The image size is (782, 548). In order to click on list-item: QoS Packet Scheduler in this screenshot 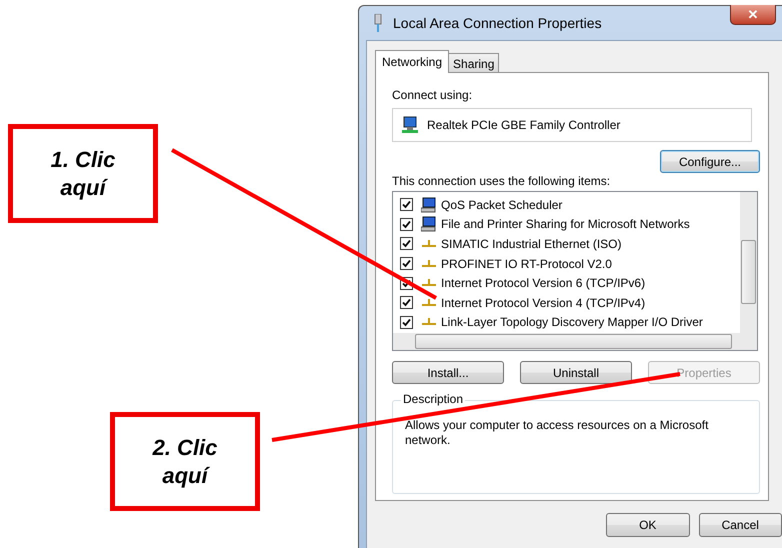, I will do `click(501, 205)`.